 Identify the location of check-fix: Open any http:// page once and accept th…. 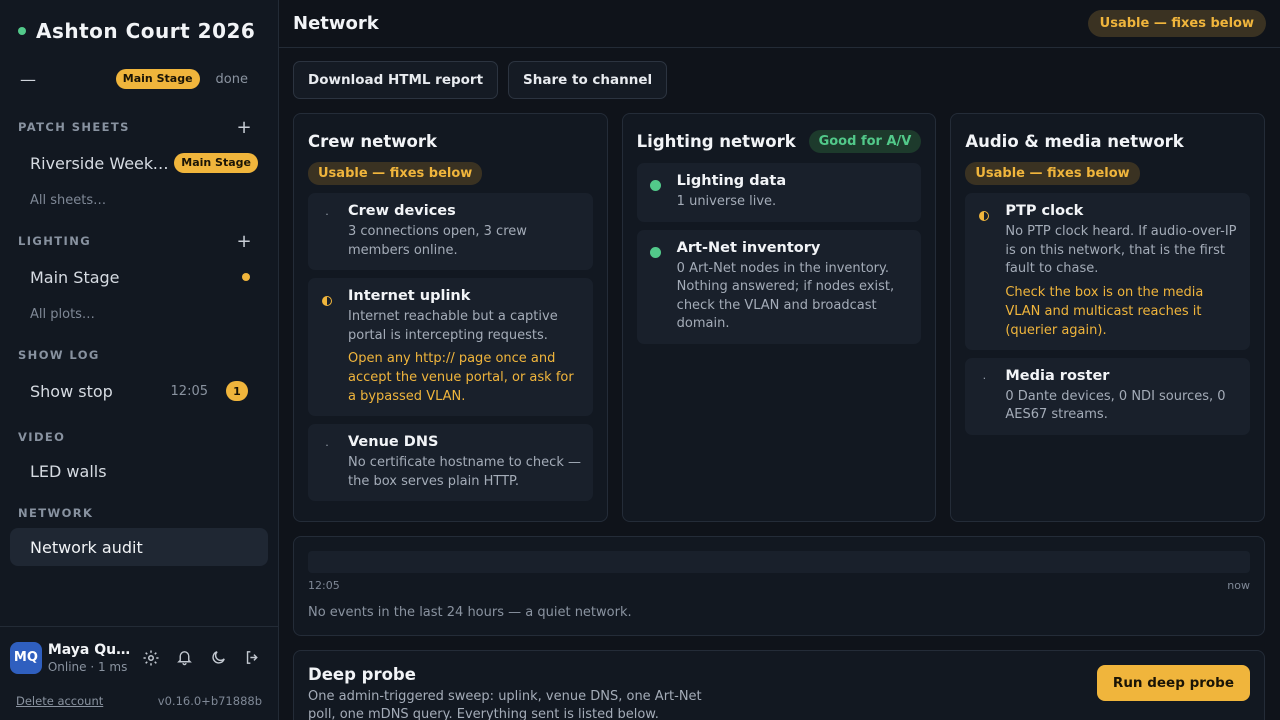
(461, 377).